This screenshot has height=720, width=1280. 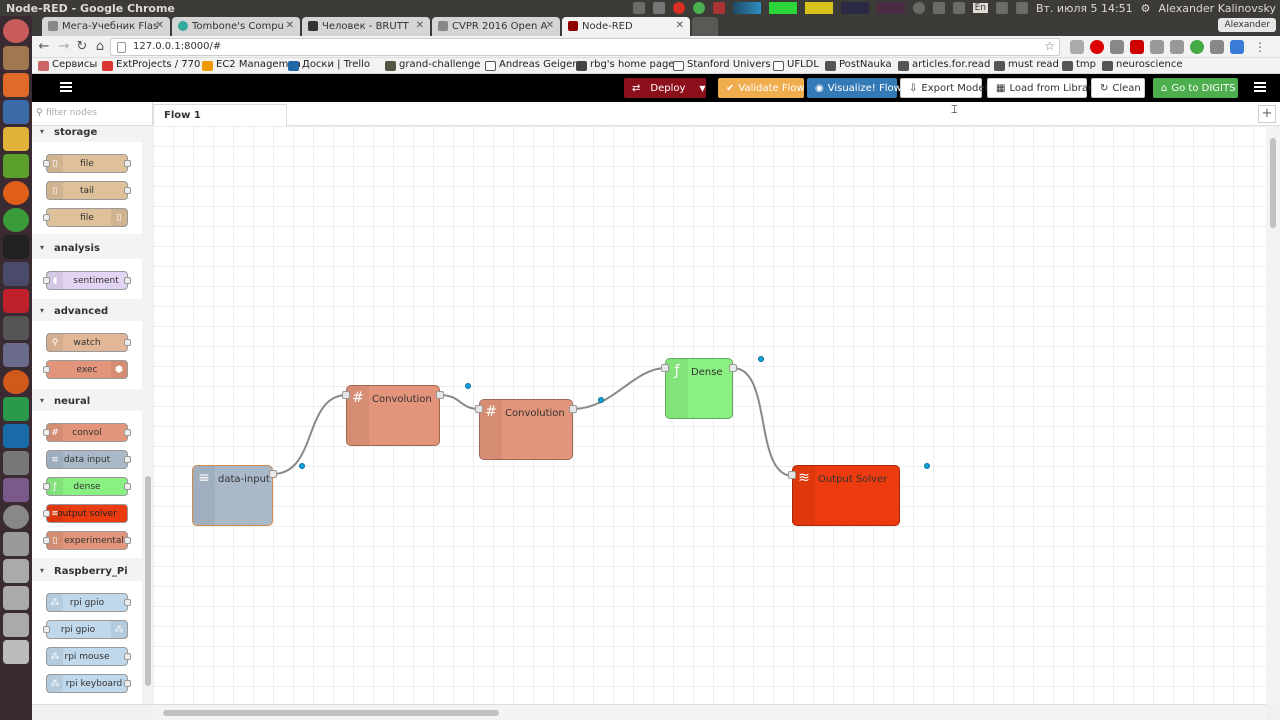 What do you see at coordinates (16, 463) in the screenshot?
I see `usb-icon` at bounding box center [16, 463].